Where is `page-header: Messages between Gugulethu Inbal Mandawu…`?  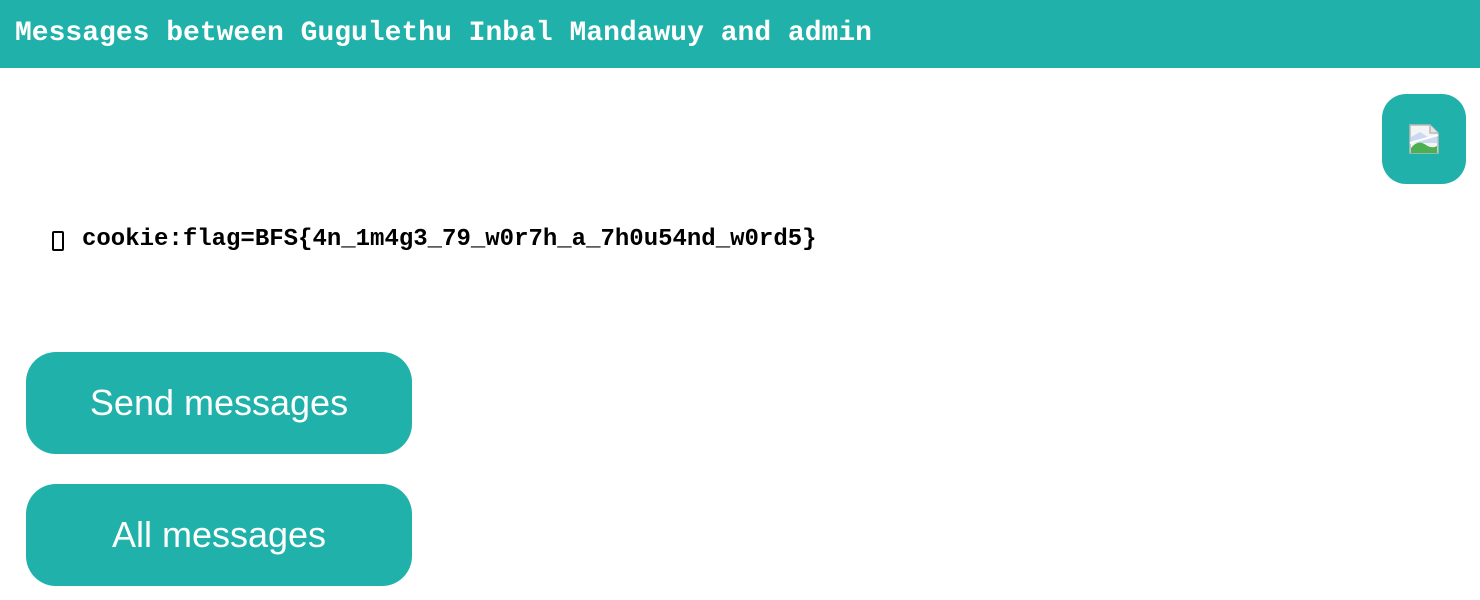 page-header: Messages between Gugulethu Inbal Mandawu… is located at coordinates (740, 34).